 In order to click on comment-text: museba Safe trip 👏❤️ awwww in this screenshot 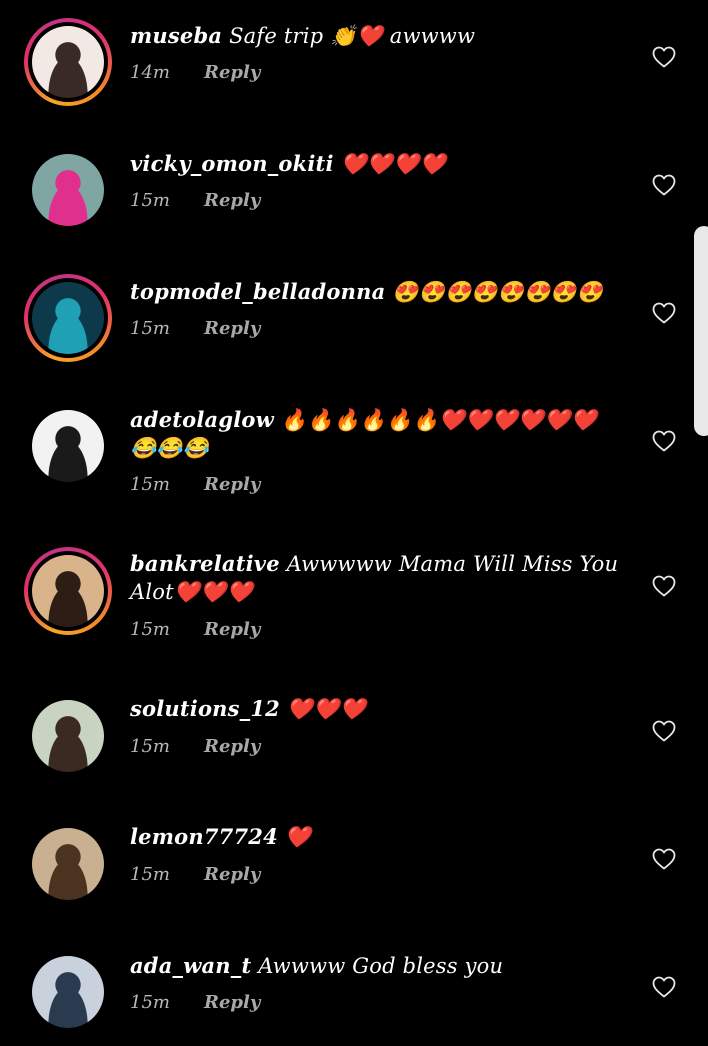, I will do `click(375, 36)`.